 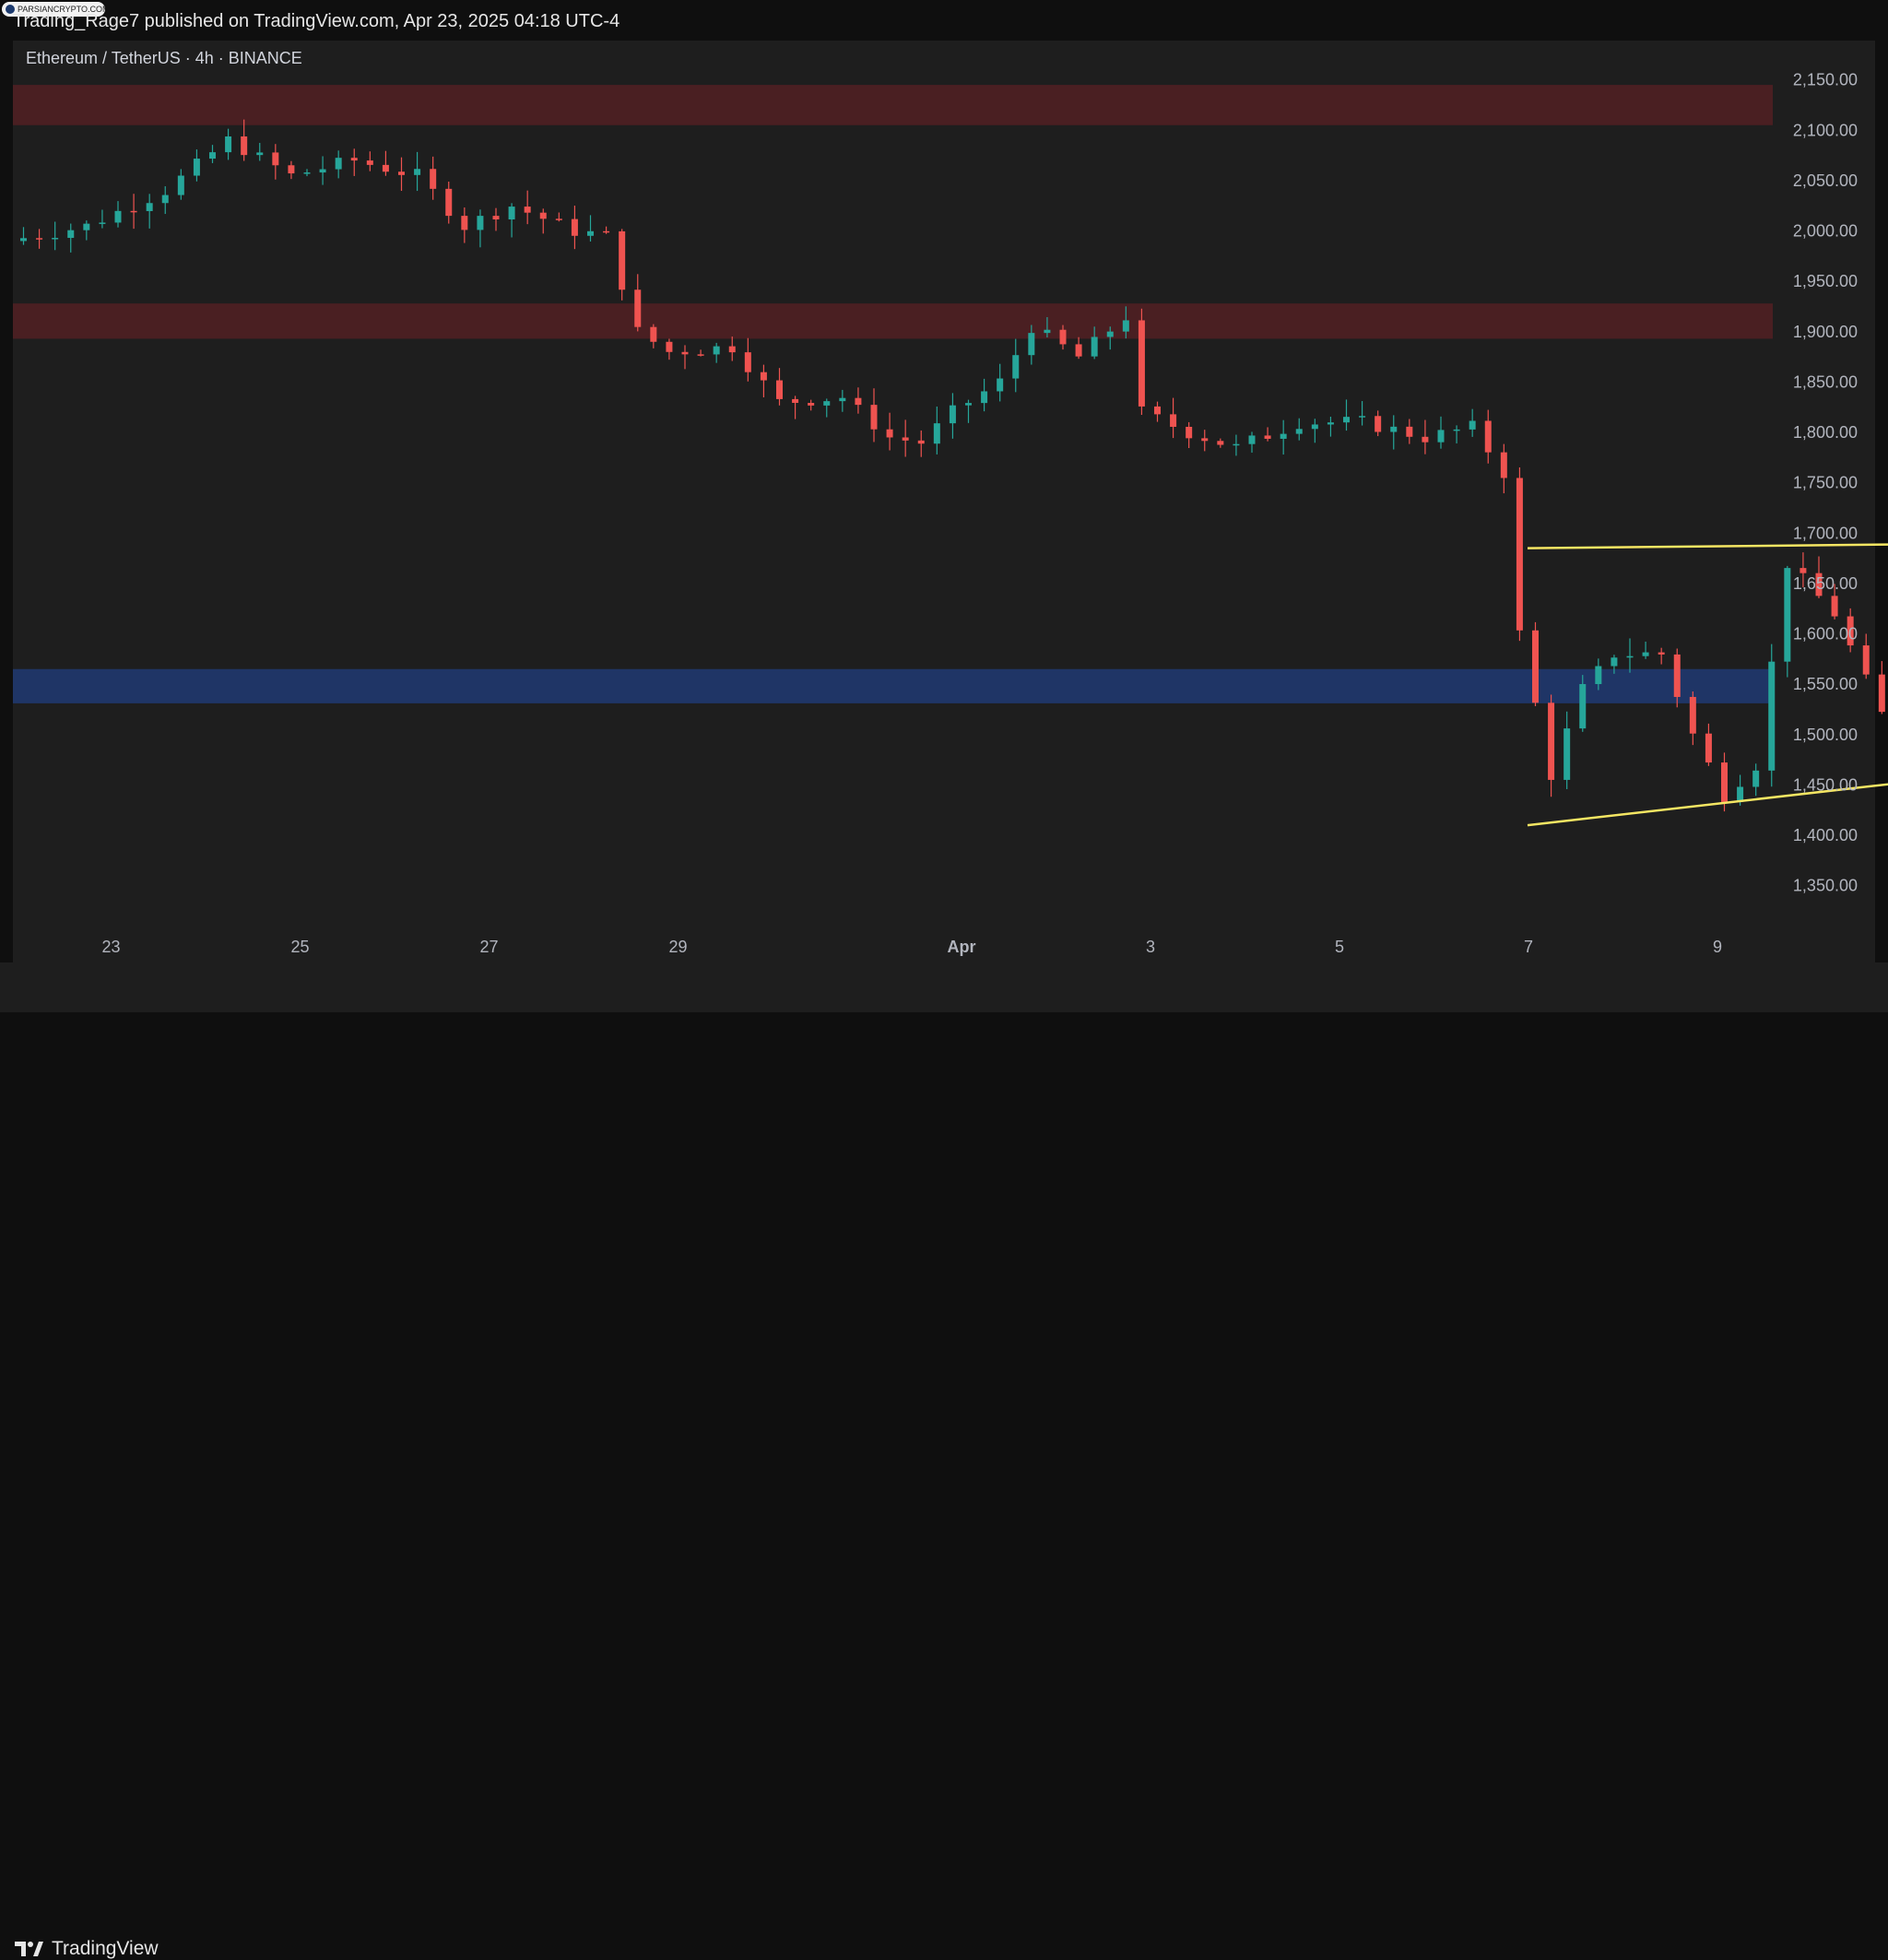 What do you see at coordinates (1825, 432) in the screenshot?
I see `y-tick-label: 1,800.00` at bounding box center [1825, 432].